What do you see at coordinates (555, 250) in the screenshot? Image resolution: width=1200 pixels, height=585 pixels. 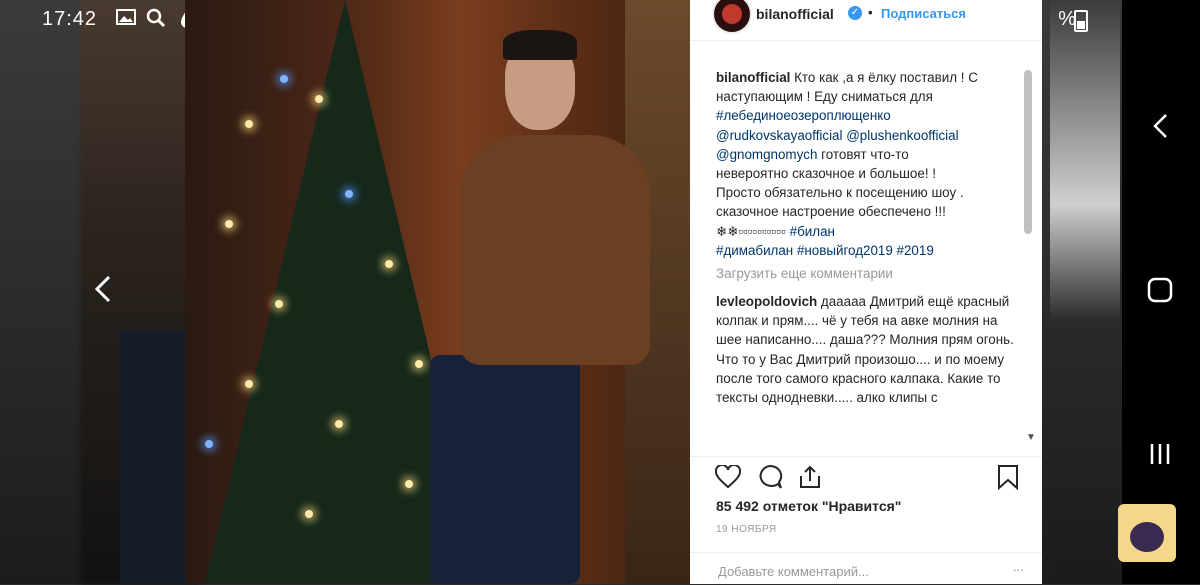 I see `person-body` at bounding box center [555, 250].